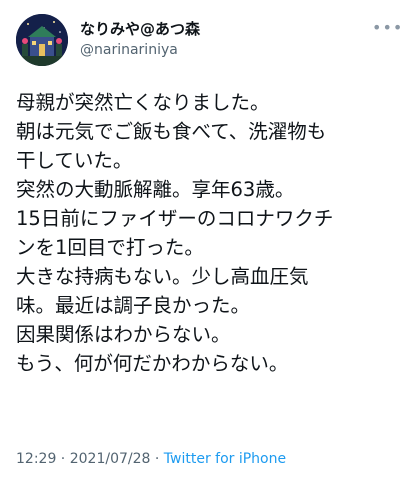 This screenshot has width=412, height=487. Describe the element at coordinates (74, 160) in the screenshot. I see `tweet-line: 干していた。` at that location.